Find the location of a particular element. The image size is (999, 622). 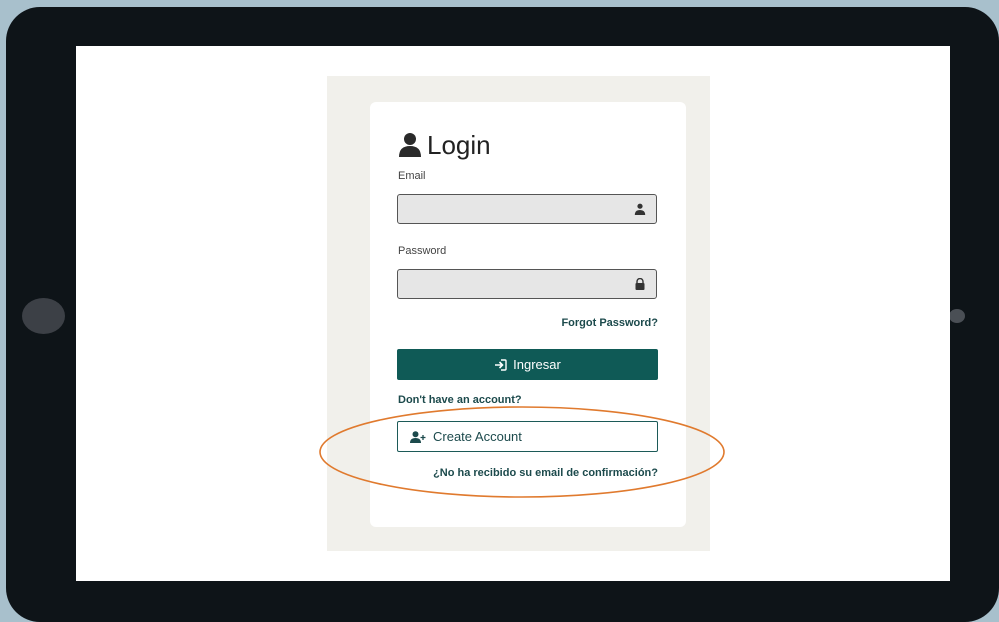

create-account-button-label: Create Account is located at coordinates (477, 436).